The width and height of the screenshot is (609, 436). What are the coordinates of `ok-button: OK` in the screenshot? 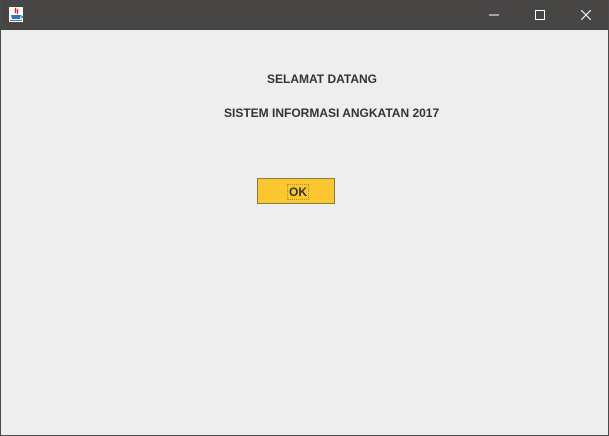 It's located at (296, 191).